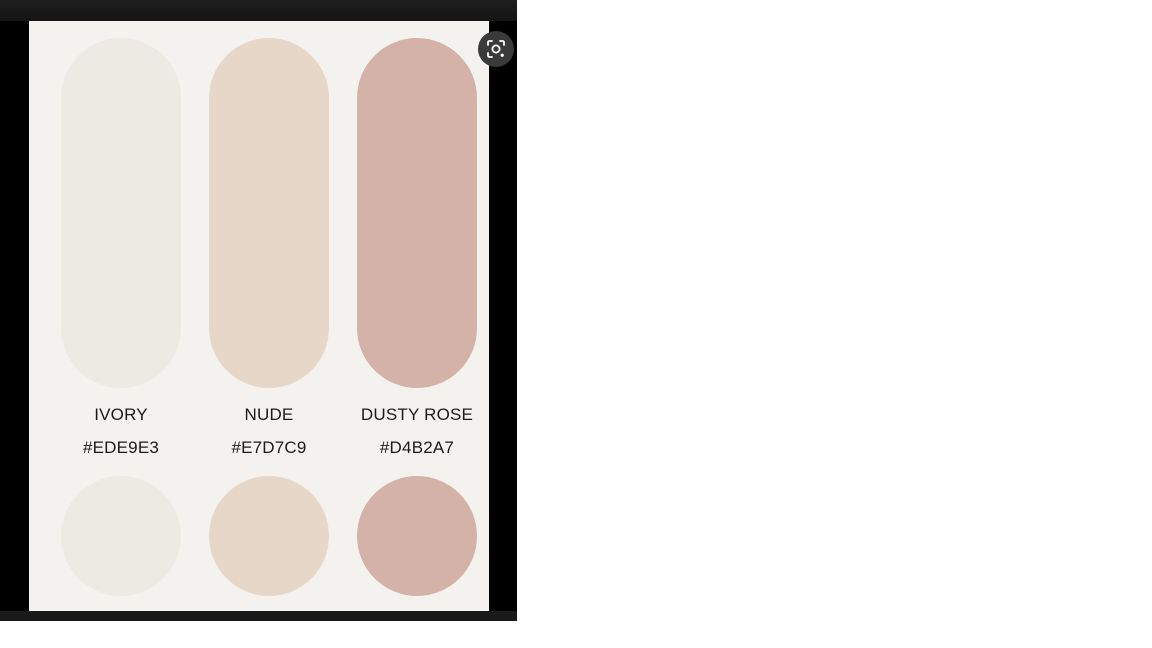  I want to click on swatch-pill-ivory, so click(121, 213).